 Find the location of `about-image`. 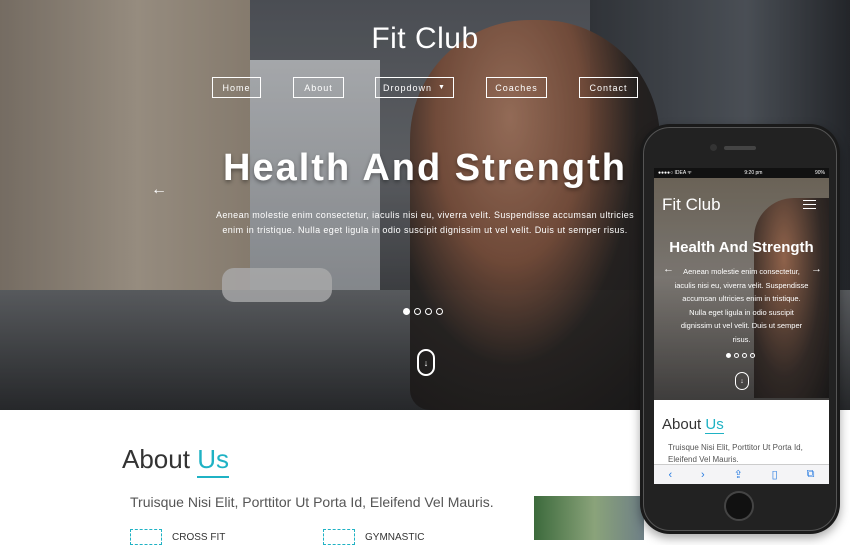

about-image is located at coordinates (589, 518).